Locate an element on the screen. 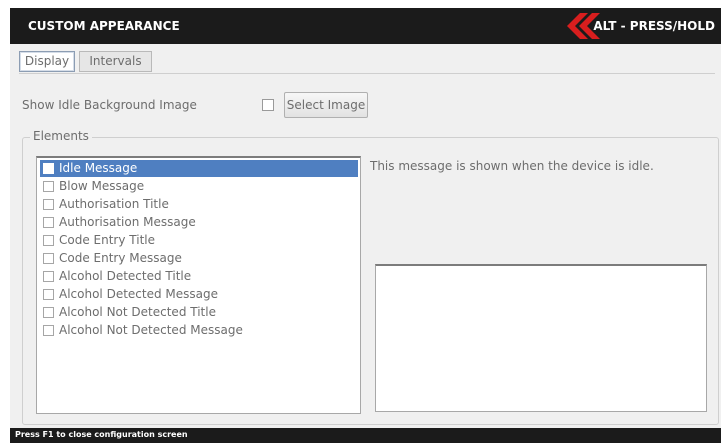 The width and height of the screenshot is (728, 443). element-label: Blow Message is located at coordinates (102, 186).